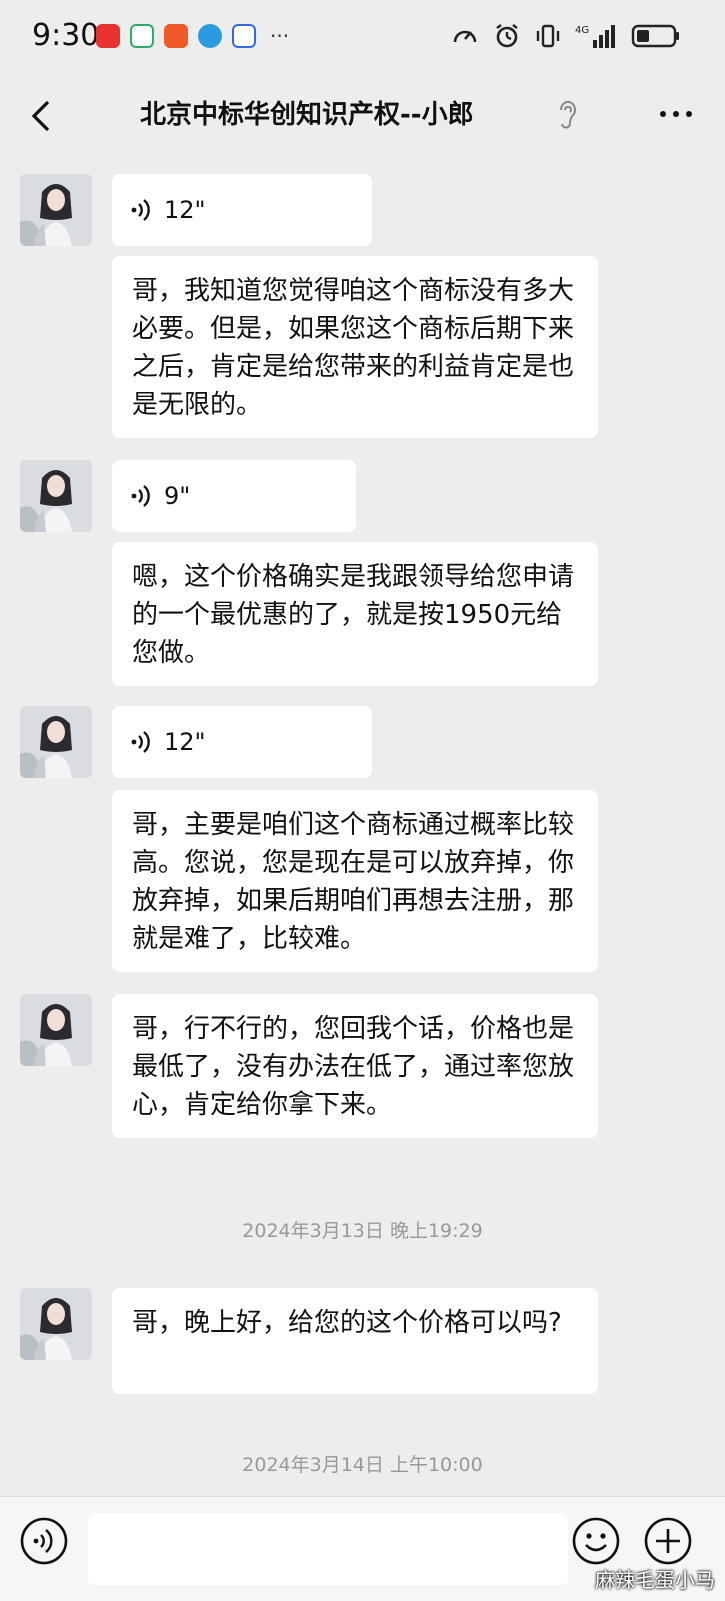  Describe the element at coordinates (280, 36) in the screenshot. I see `more-notifications: ···` at that location.